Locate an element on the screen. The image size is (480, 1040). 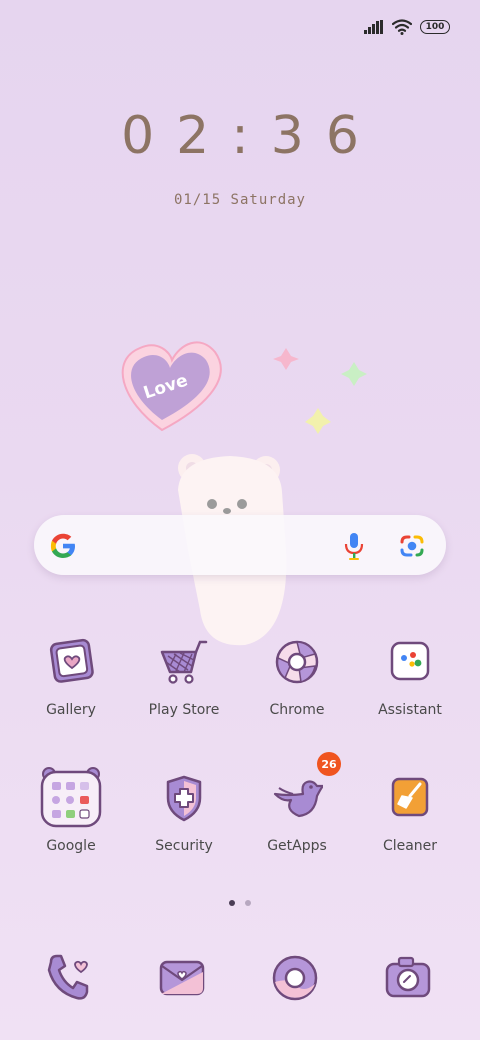
app-google-folder: Google is located at coordinates (71, 810).